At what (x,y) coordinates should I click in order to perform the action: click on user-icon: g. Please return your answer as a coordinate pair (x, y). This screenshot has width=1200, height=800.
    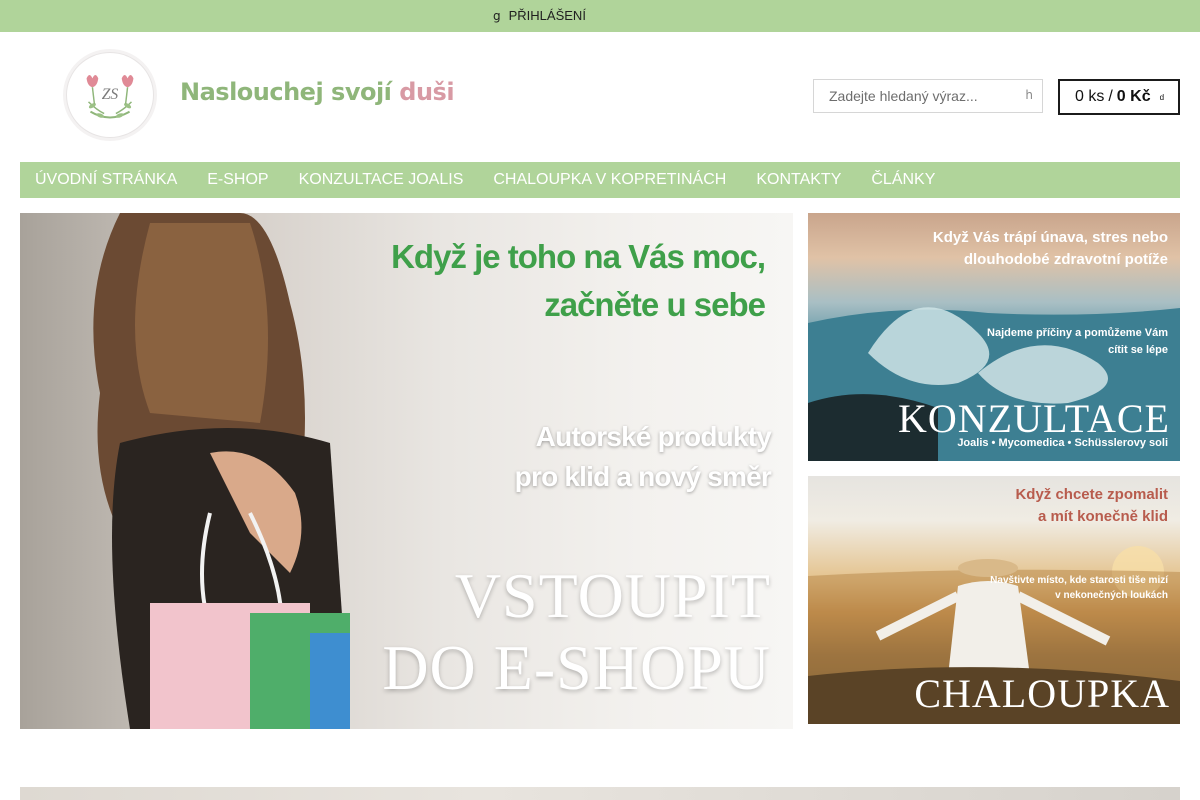
    Looking at the image, I should click on (497, 15).